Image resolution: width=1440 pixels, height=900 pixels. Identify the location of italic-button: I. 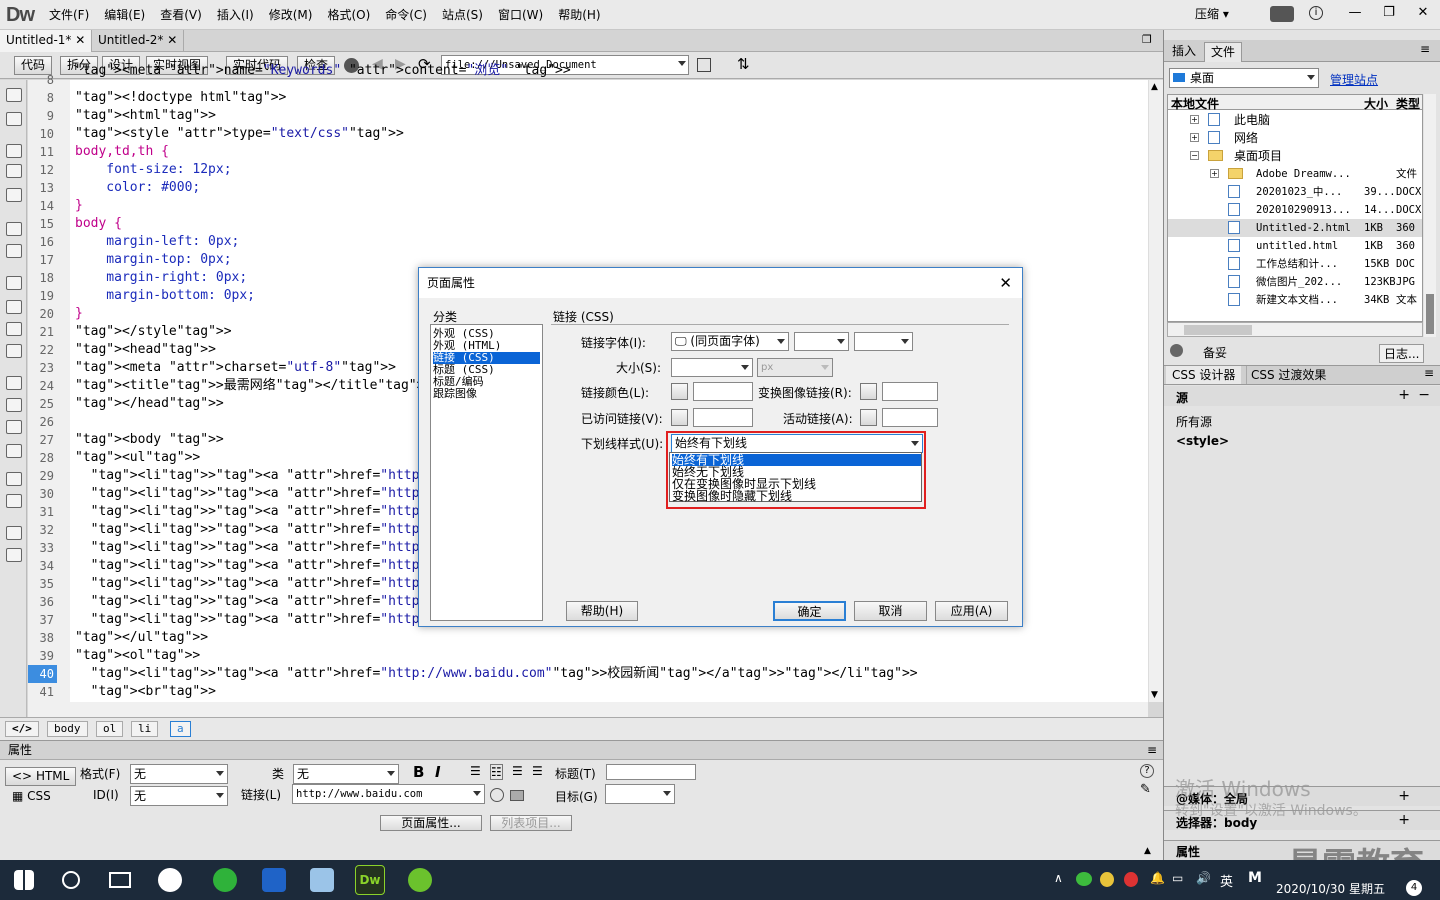
(438, 772).